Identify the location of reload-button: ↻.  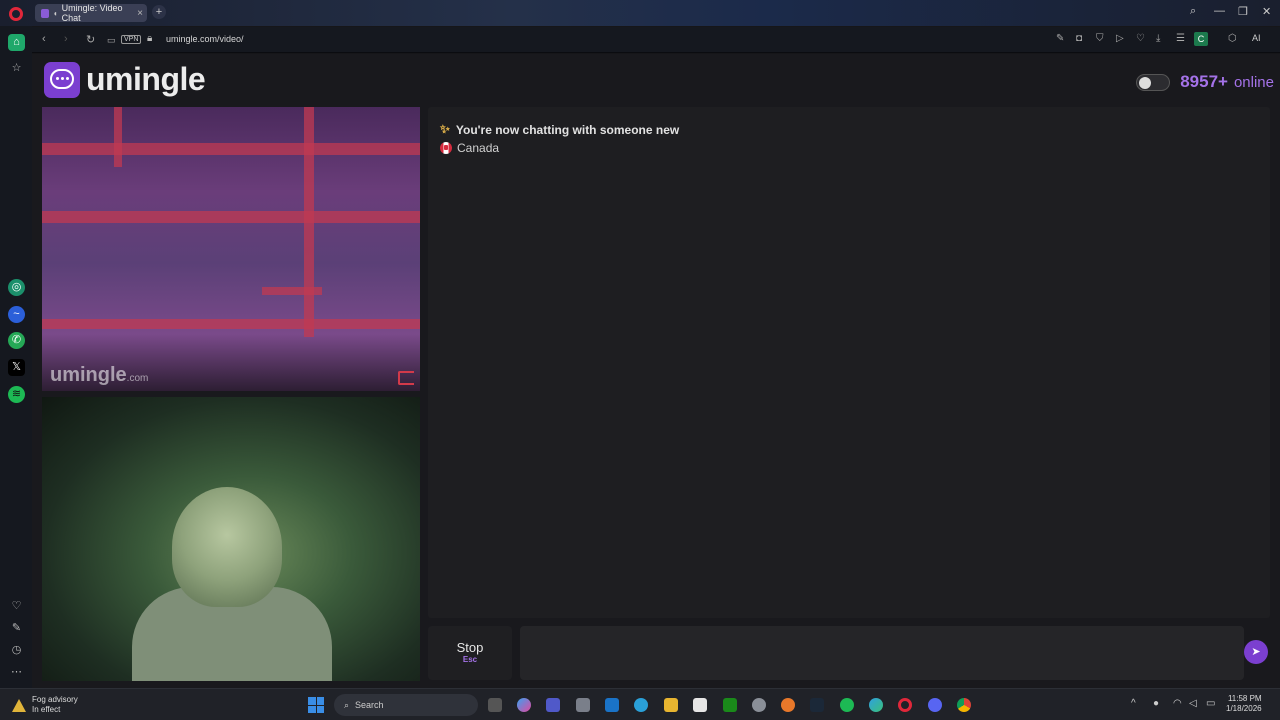
(90, 39).